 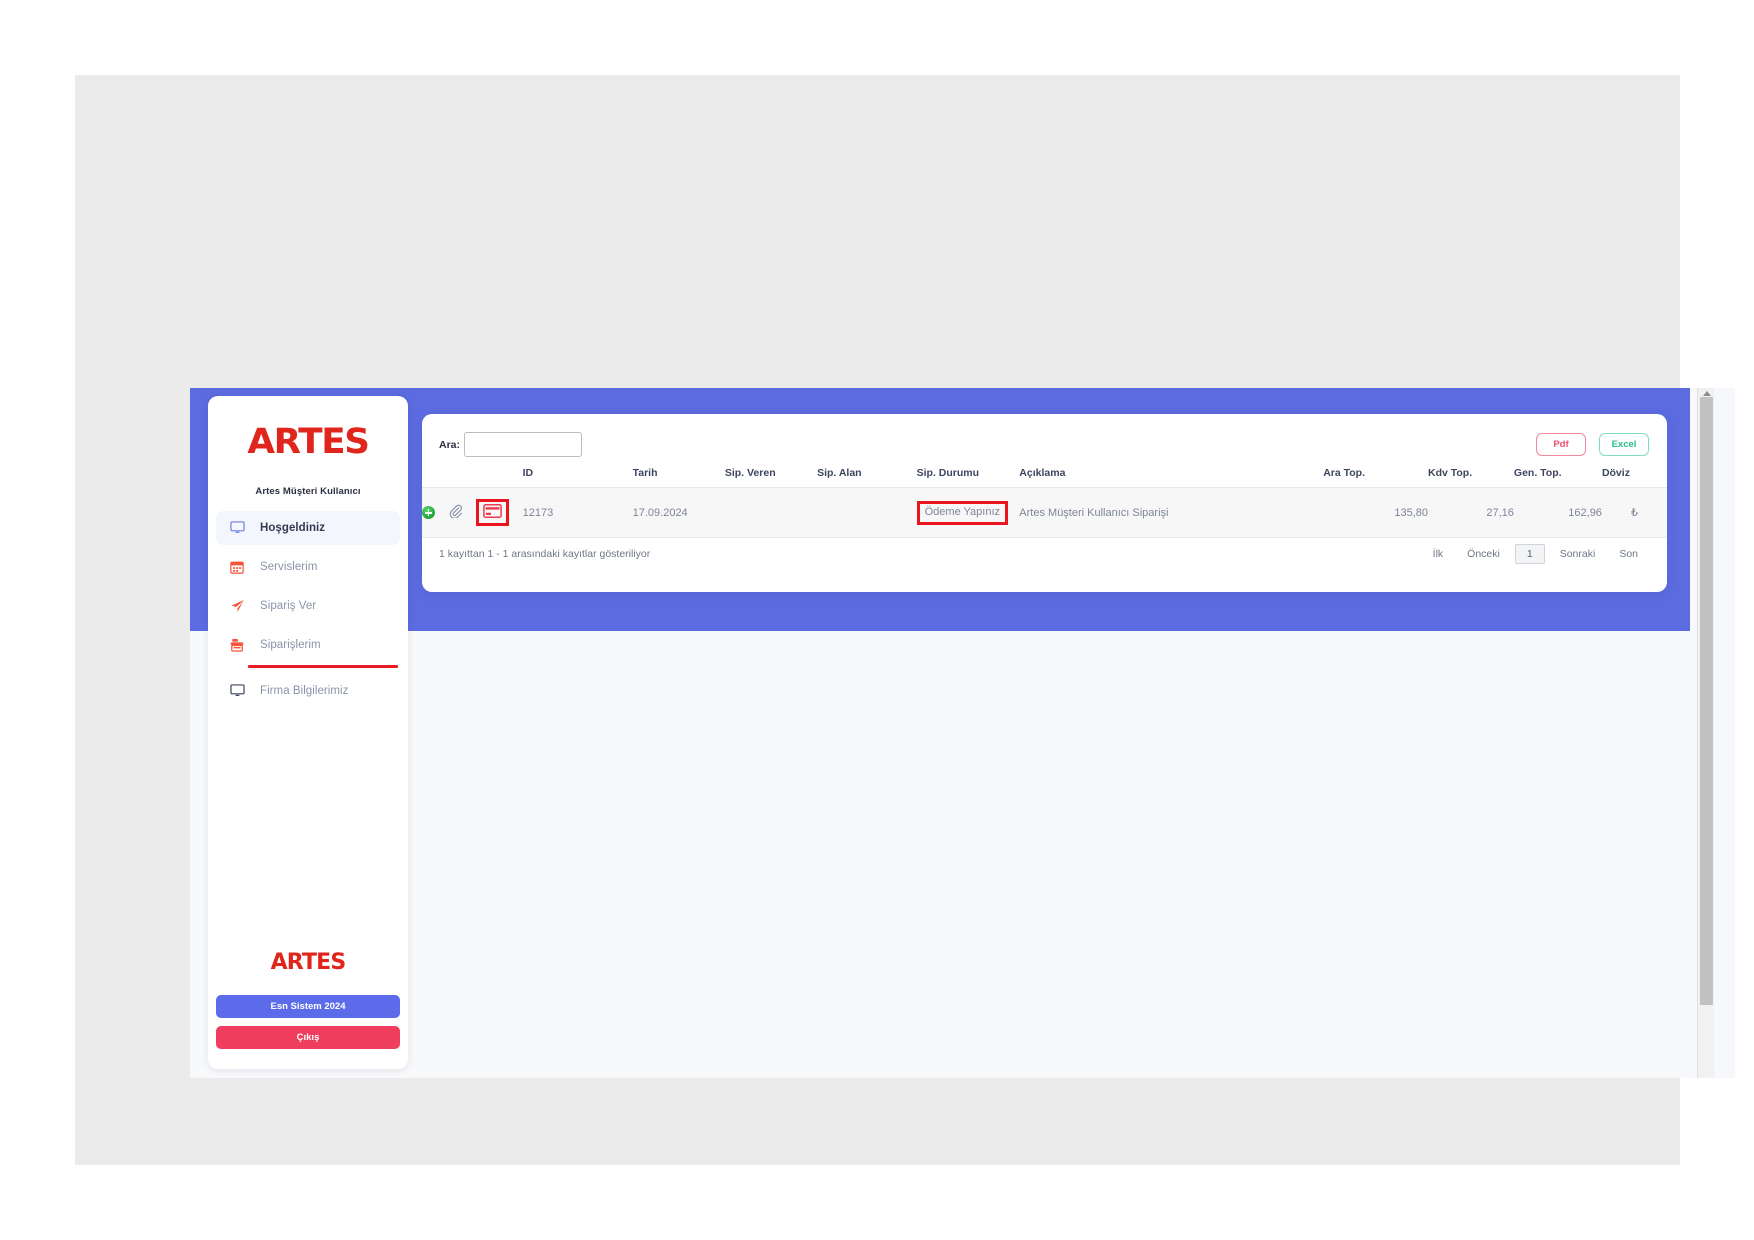 I want to click on pagination-page-1: 1, so click(x=1529, y=554).